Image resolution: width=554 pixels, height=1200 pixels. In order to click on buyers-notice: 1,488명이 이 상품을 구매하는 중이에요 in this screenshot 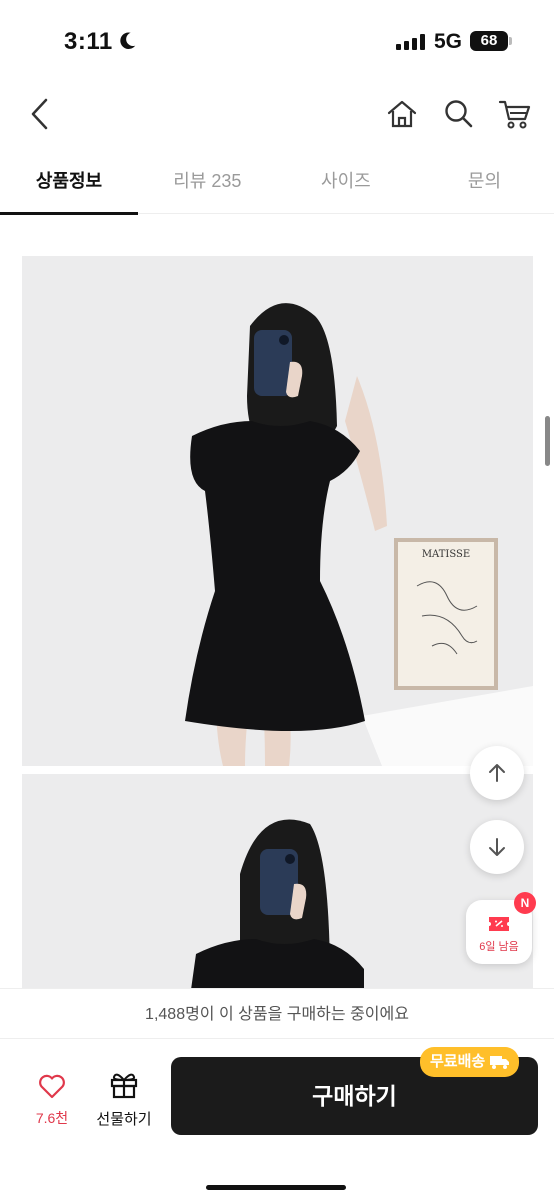, I will do `click(277, 1014)`.